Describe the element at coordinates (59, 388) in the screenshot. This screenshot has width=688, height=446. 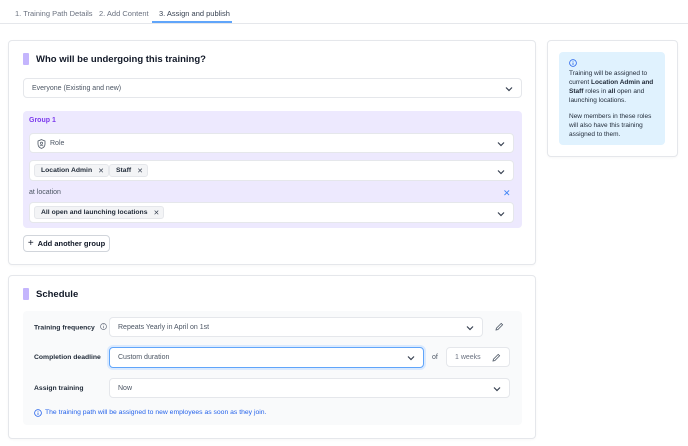
I see `assign-label: Assign training` at that location.